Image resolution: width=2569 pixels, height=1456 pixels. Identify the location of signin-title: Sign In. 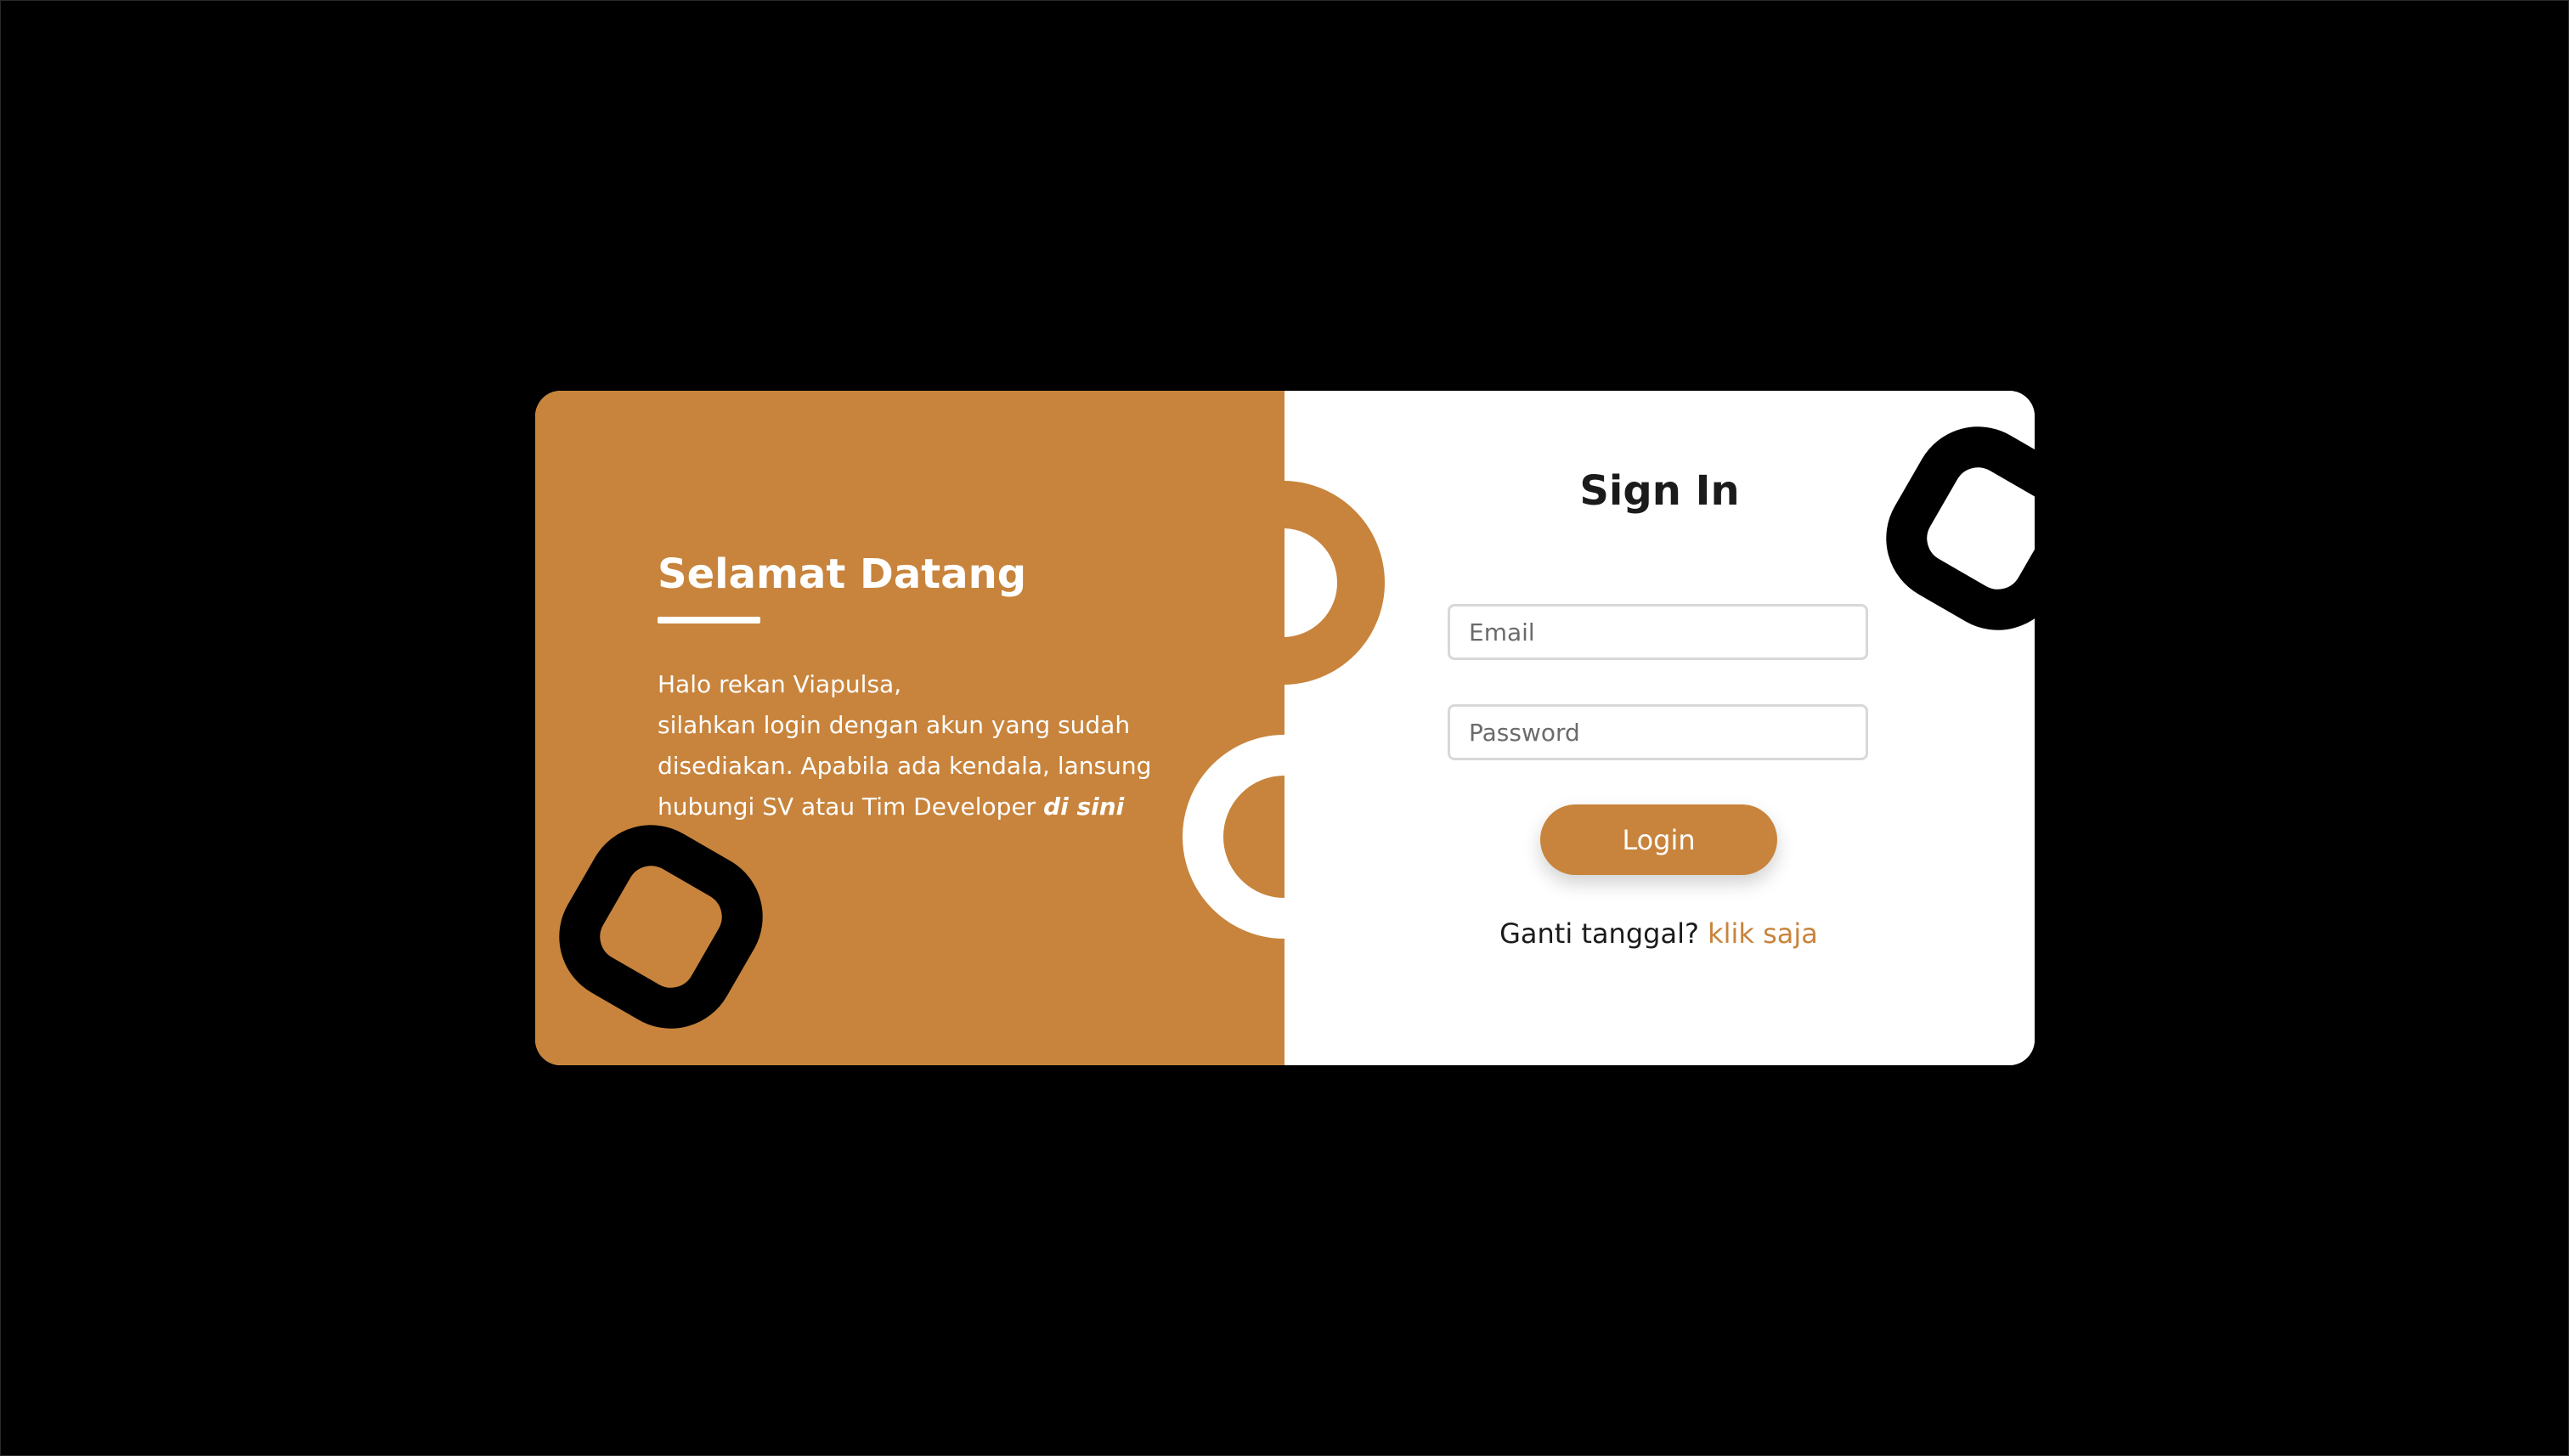
(1660, 491).